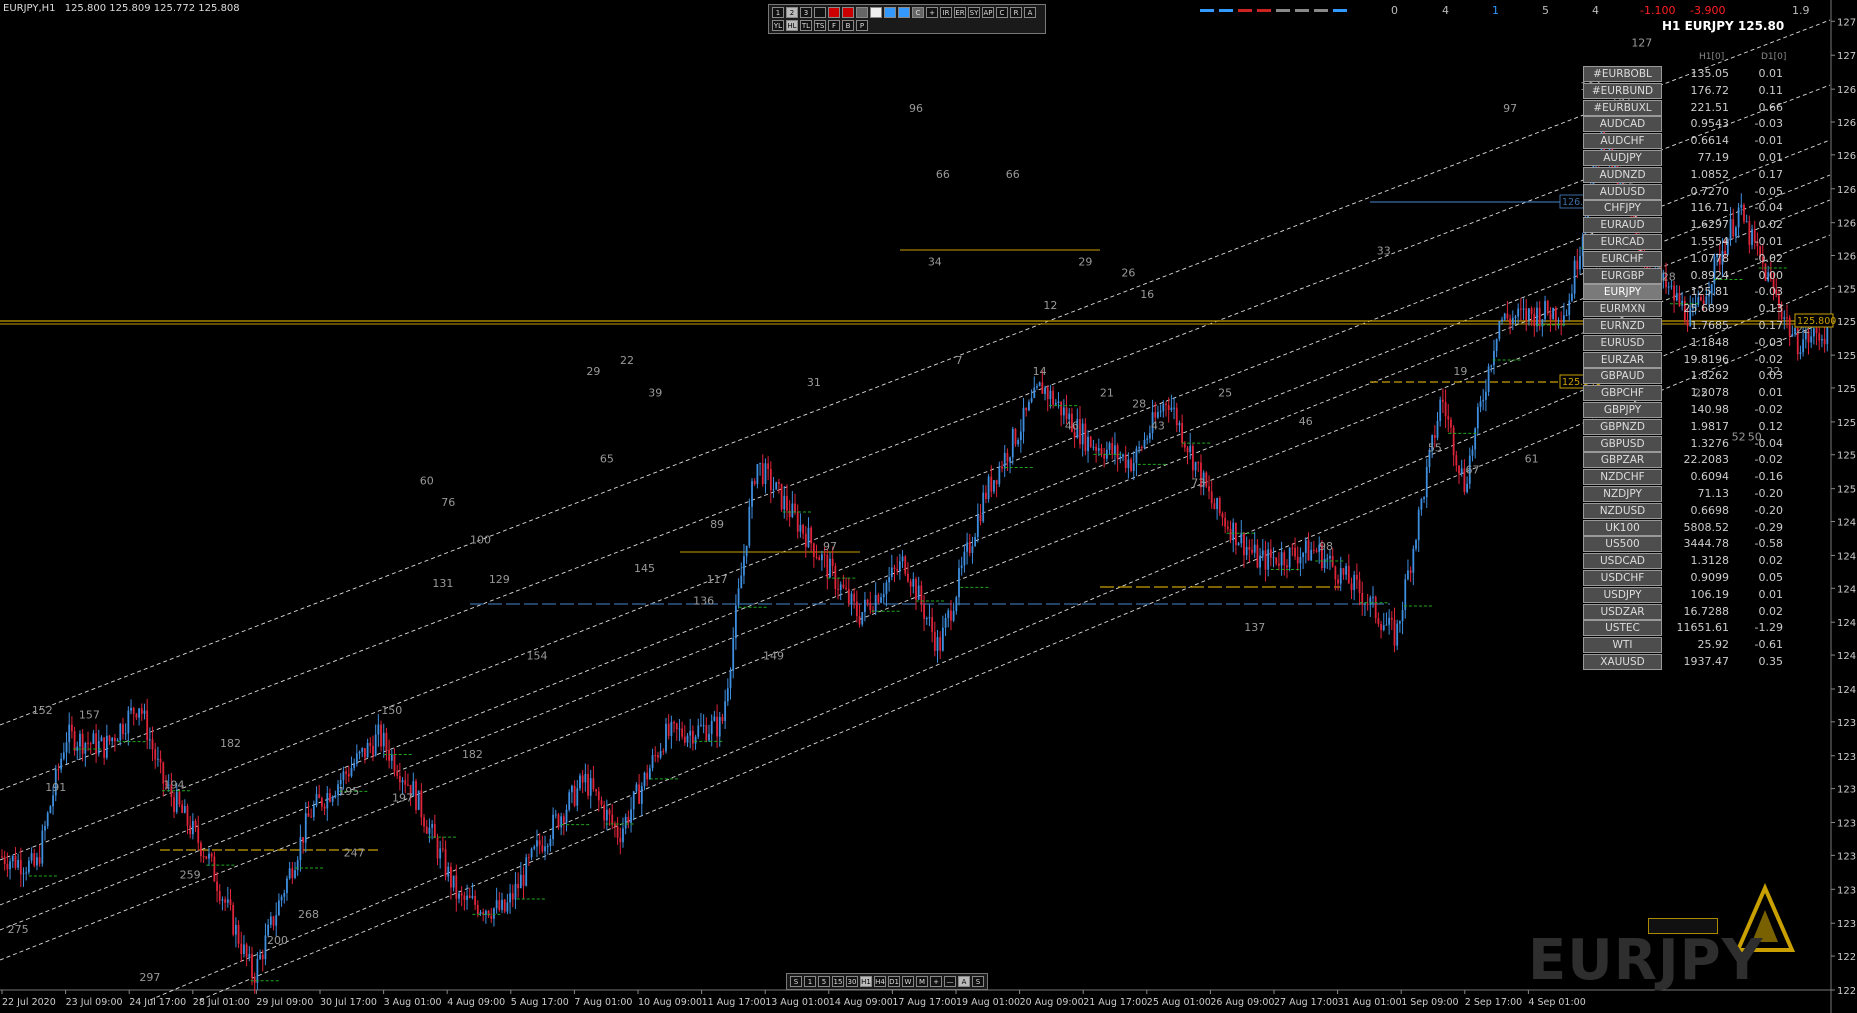 This screenshot has width=1857, height=1013. I want to click on symbol-button-usdzar: USDZAR, so click(1622, 611).